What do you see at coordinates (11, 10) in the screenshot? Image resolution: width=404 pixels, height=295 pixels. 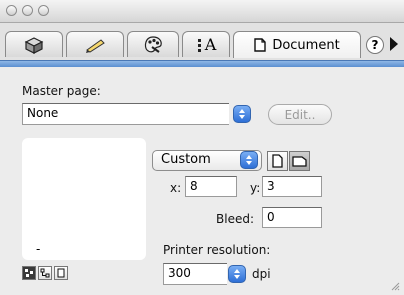 I see `close-window-button` at bounding box center [11, 10].